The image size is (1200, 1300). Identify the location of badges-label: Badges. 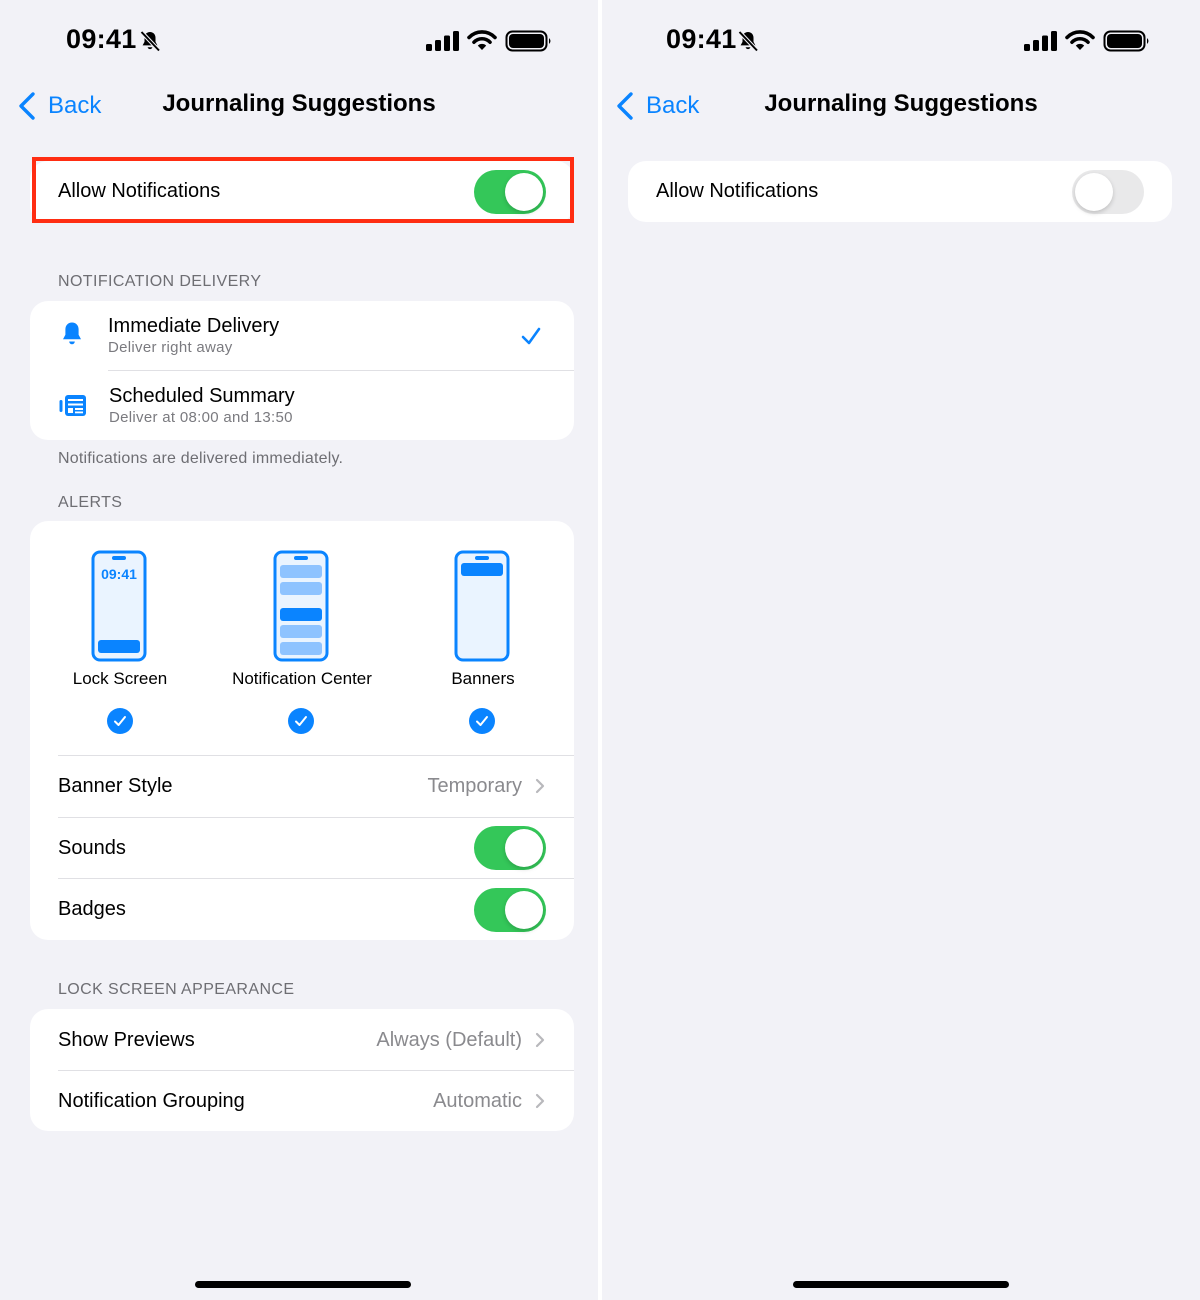
(92, 909).